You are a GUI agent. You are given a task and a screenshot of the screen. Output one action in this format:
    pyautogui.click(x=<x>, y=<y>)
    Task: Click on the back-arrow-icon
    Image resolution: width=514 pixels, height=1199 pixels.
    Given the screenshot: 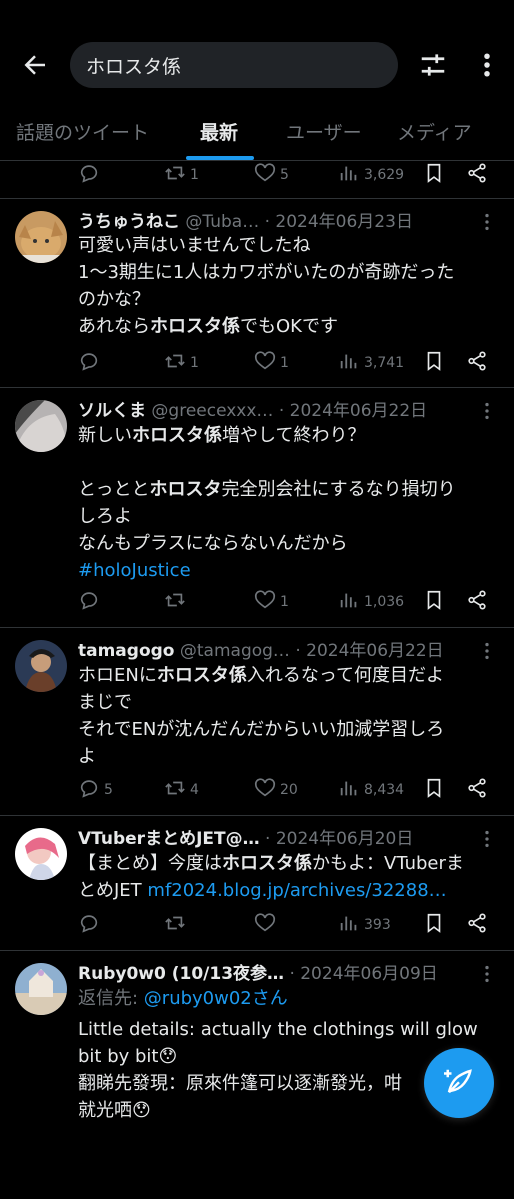 What is the action you would take?
    pyautogui.click(x=35, y=65)
    